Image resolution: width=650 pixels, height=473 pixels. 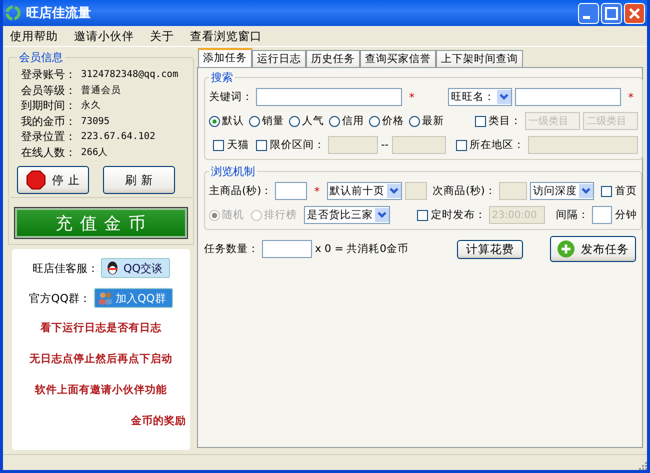 What do you see at coordinates (313, 121) in the screenshot?
I see `radio-label: 人气` at bounding box center [313, 121].